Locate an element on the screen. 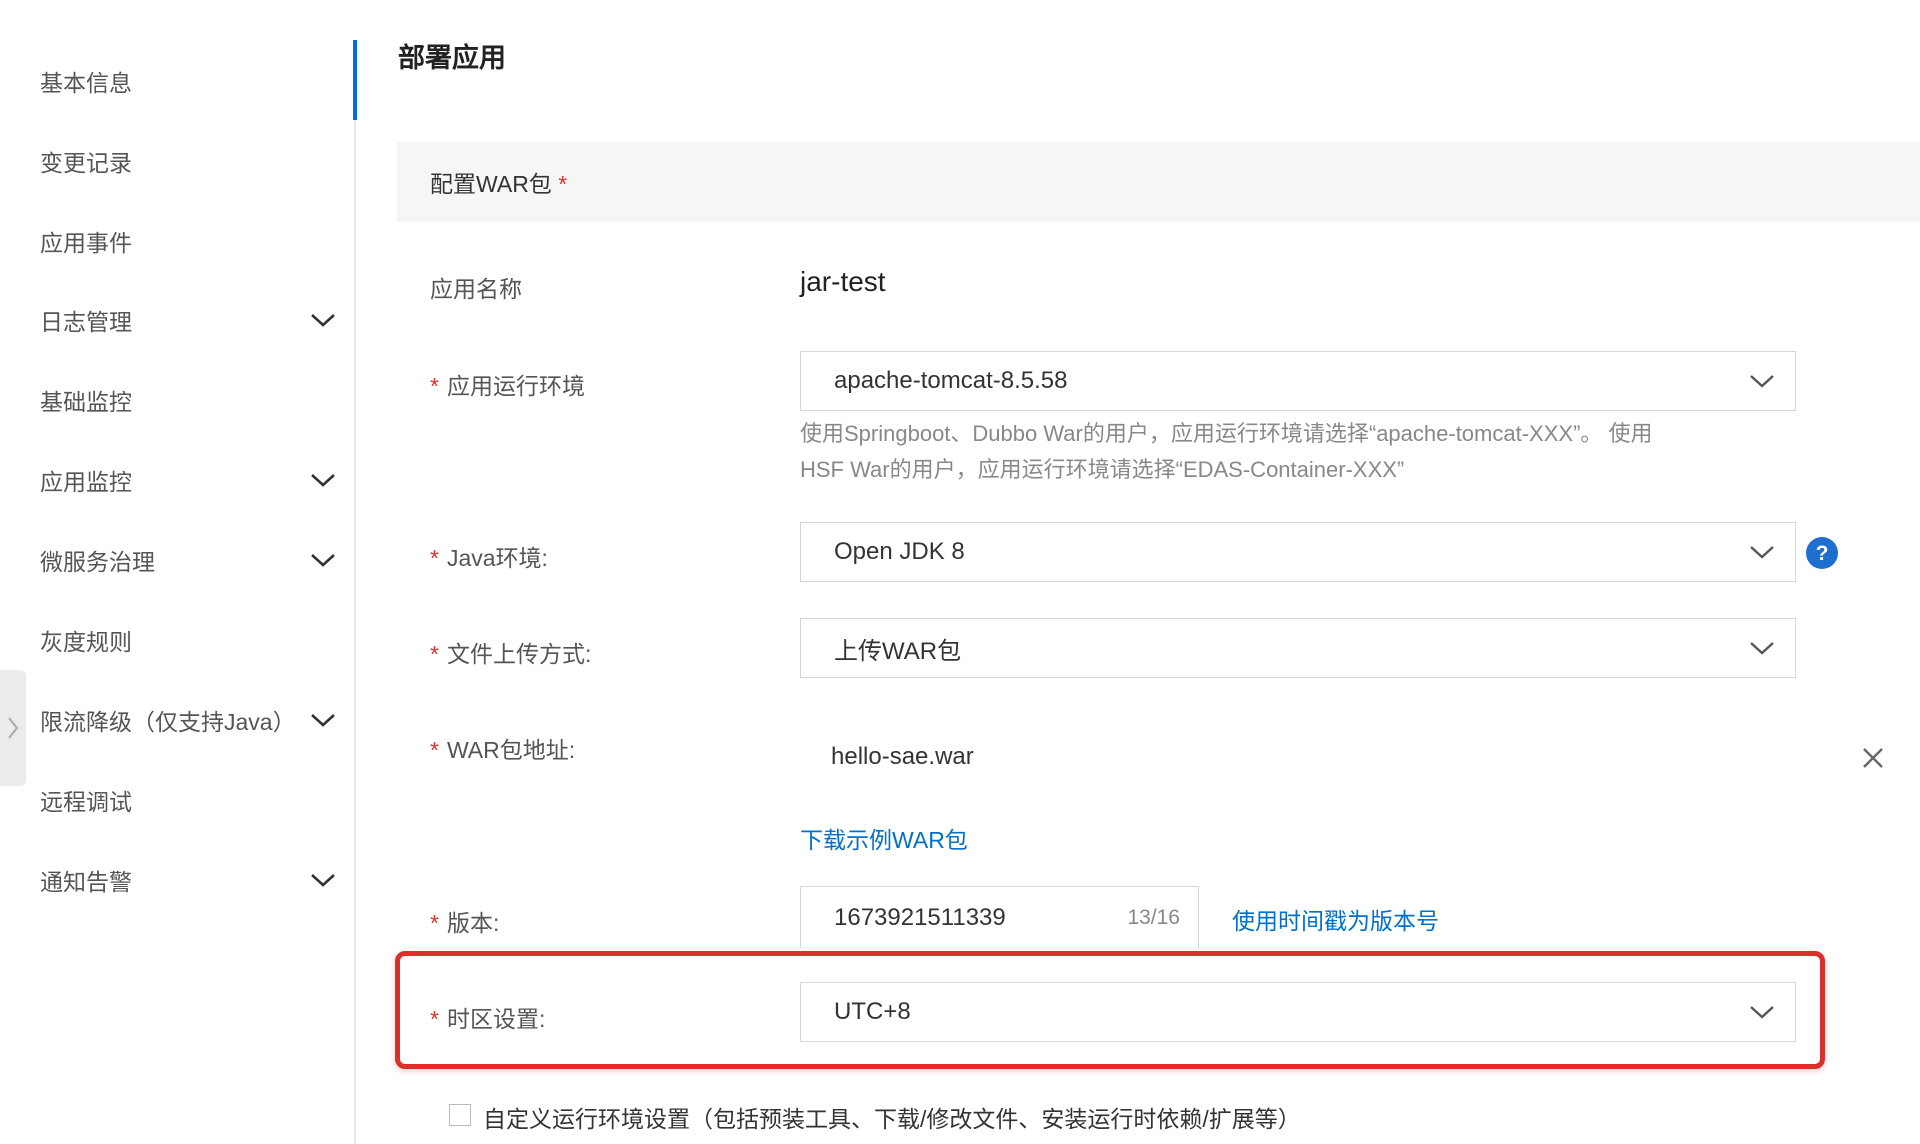 The image size is (1920, 1144). help-circle-icon: ? is located at coordinates (1822, 553).